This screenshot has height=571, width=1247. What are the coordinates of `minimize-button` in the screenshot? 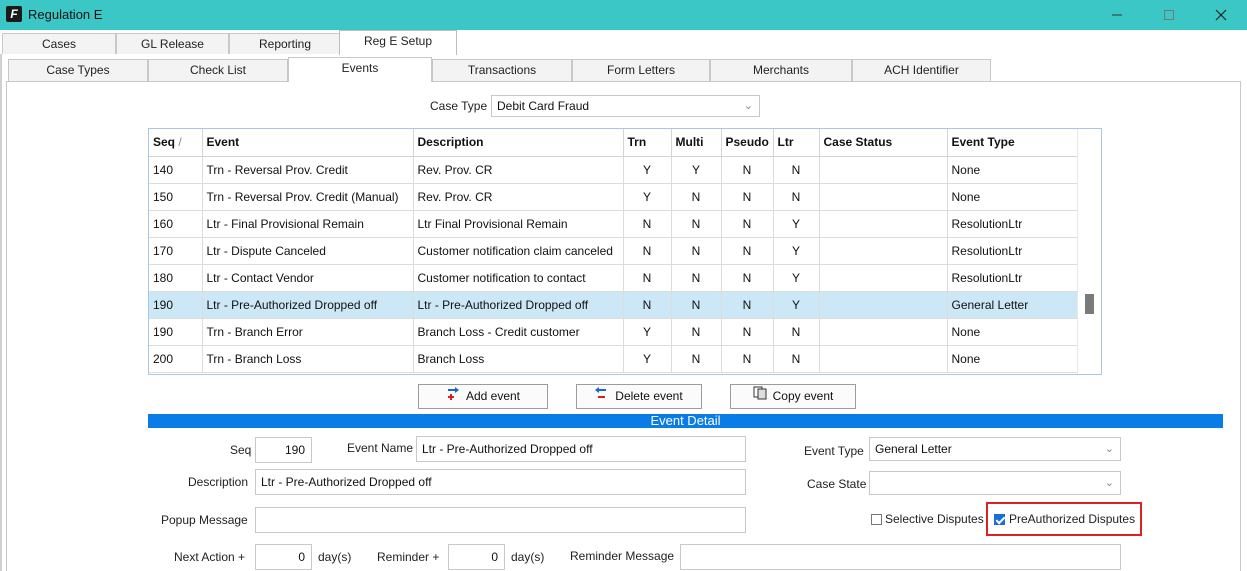 It's located at (1117, 15).